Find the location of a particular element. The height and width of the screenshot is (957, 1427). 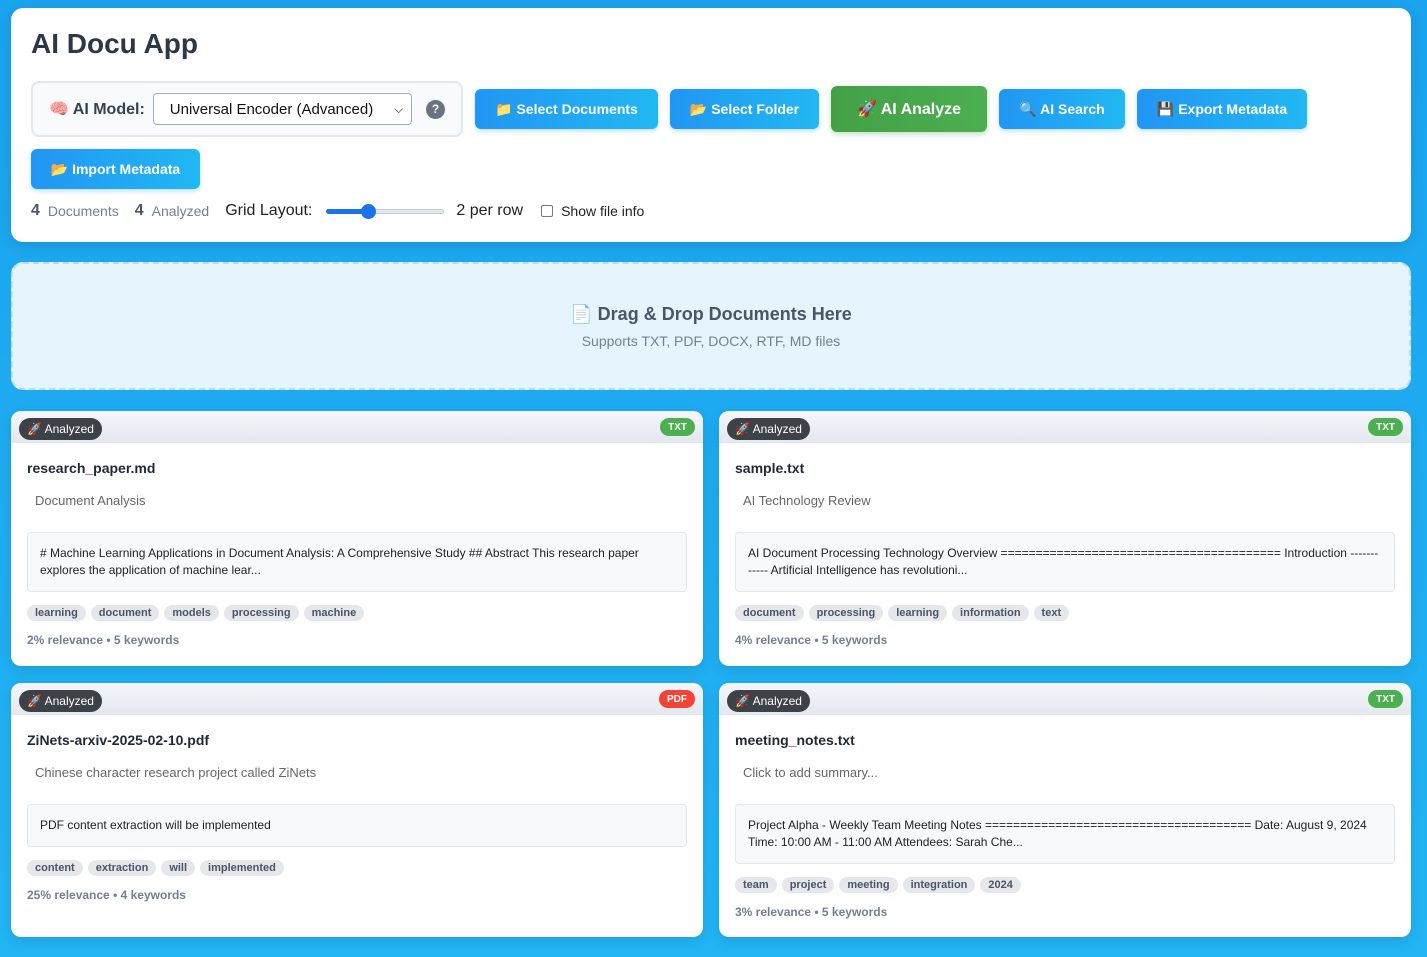

summary-text: Document Analysis is located at coordinates (361, 500).